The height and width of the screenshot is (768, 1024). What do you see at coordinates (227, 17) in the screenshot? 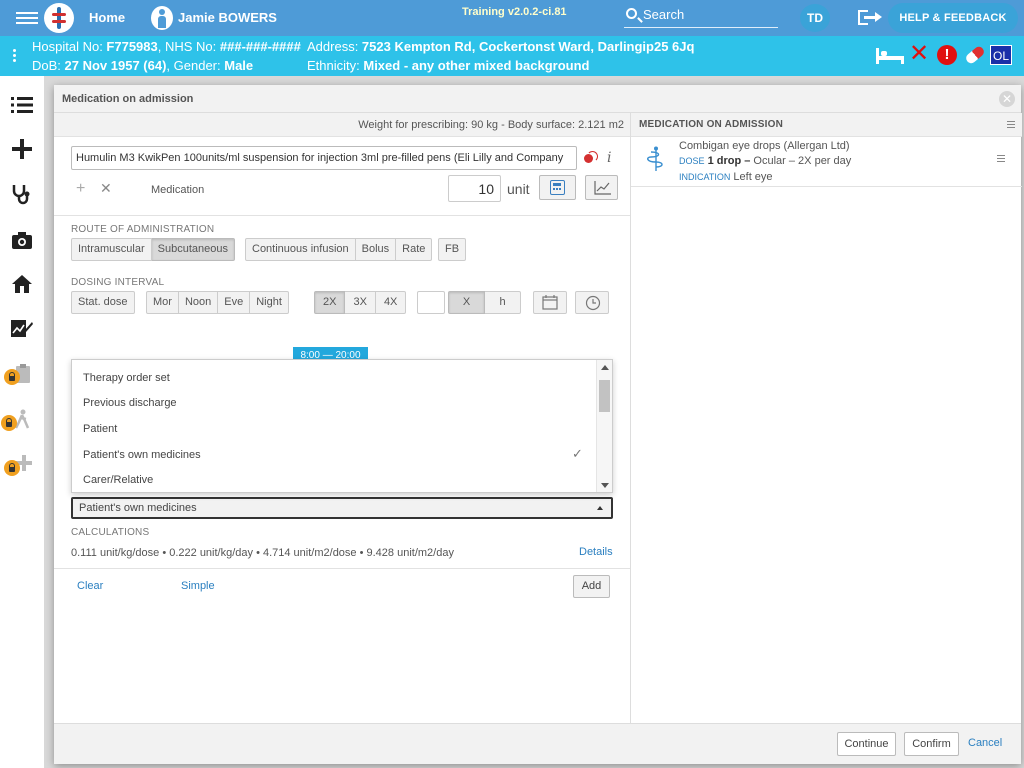
I see `patient-name: Jamie BOWERS` at bounding box center [227, 17].